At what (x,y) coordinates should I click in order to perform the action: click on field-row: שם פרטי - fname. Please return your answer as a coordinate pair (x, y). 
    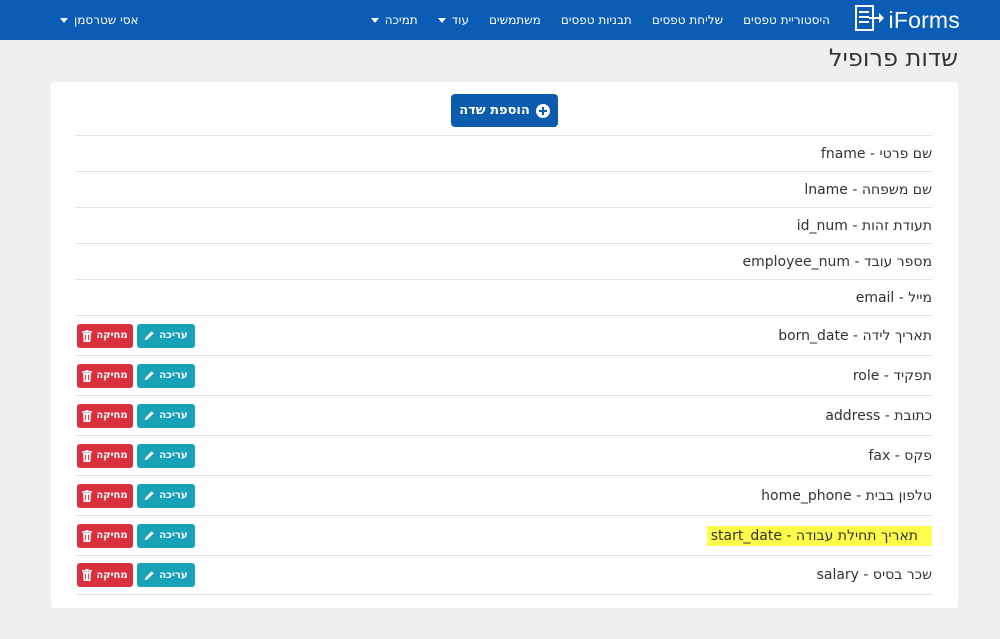
    Looking at the image, I should click on (504, 153).